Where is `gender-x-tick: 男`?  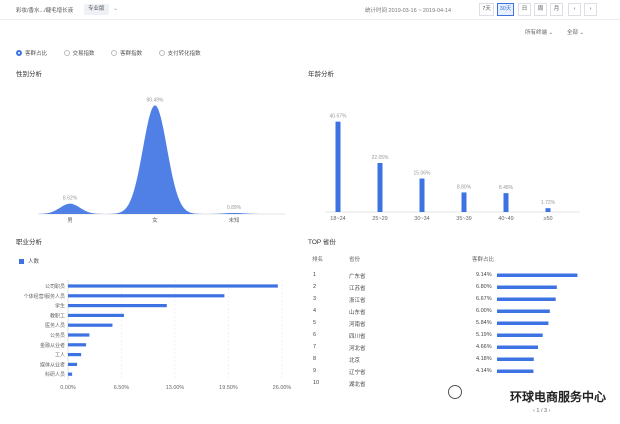 gender-x-tick: 男 is located at coordinates (70, 220).